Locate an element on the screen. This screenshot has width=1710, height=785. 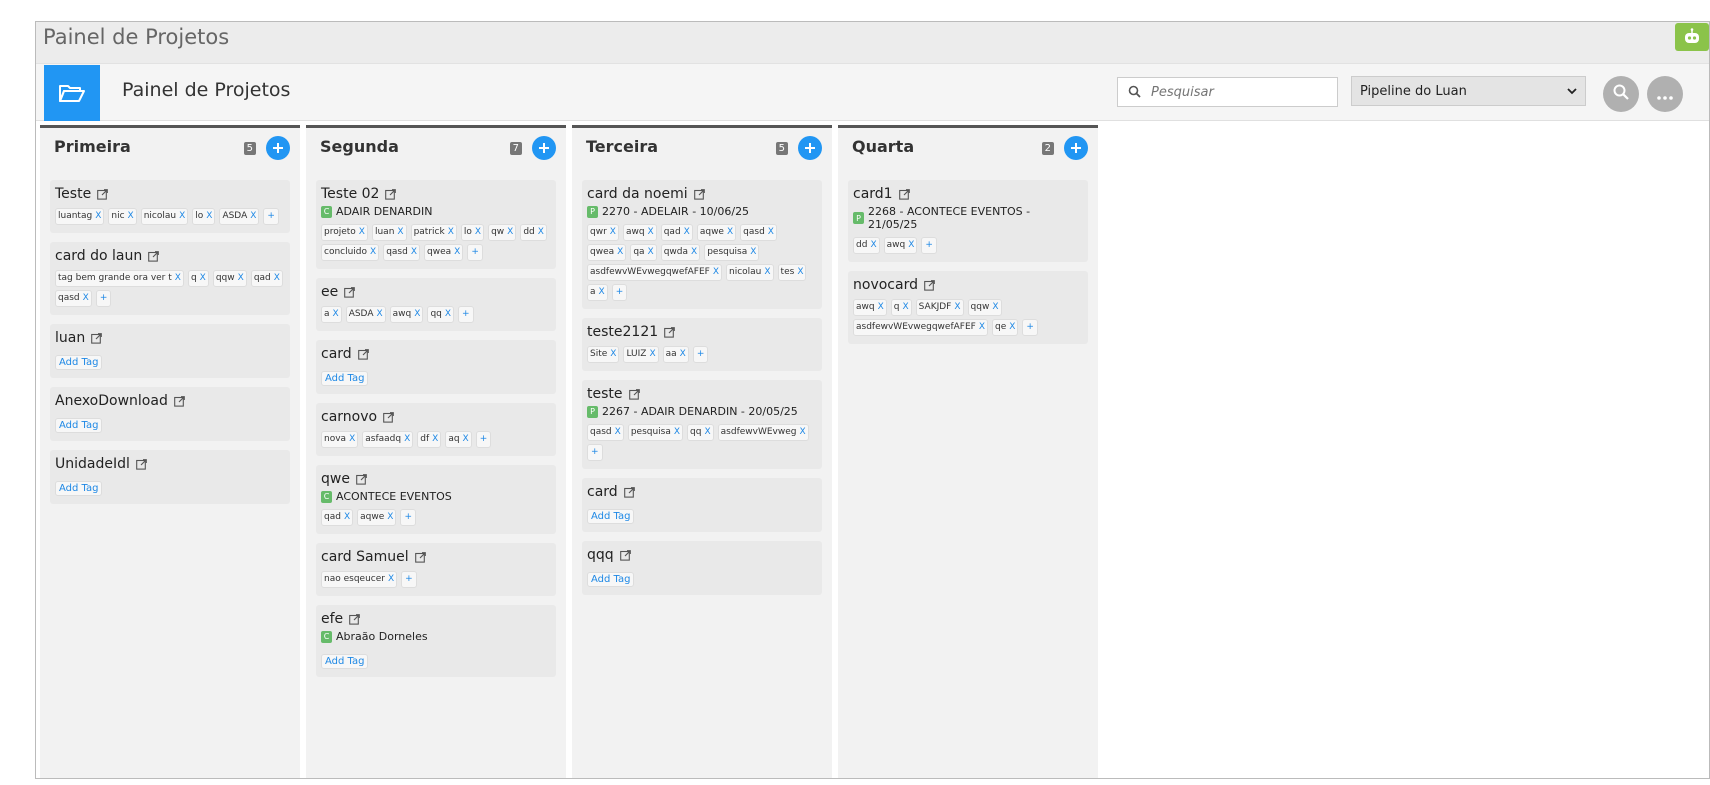
card-title: efe is located at coordinates (332, 619).